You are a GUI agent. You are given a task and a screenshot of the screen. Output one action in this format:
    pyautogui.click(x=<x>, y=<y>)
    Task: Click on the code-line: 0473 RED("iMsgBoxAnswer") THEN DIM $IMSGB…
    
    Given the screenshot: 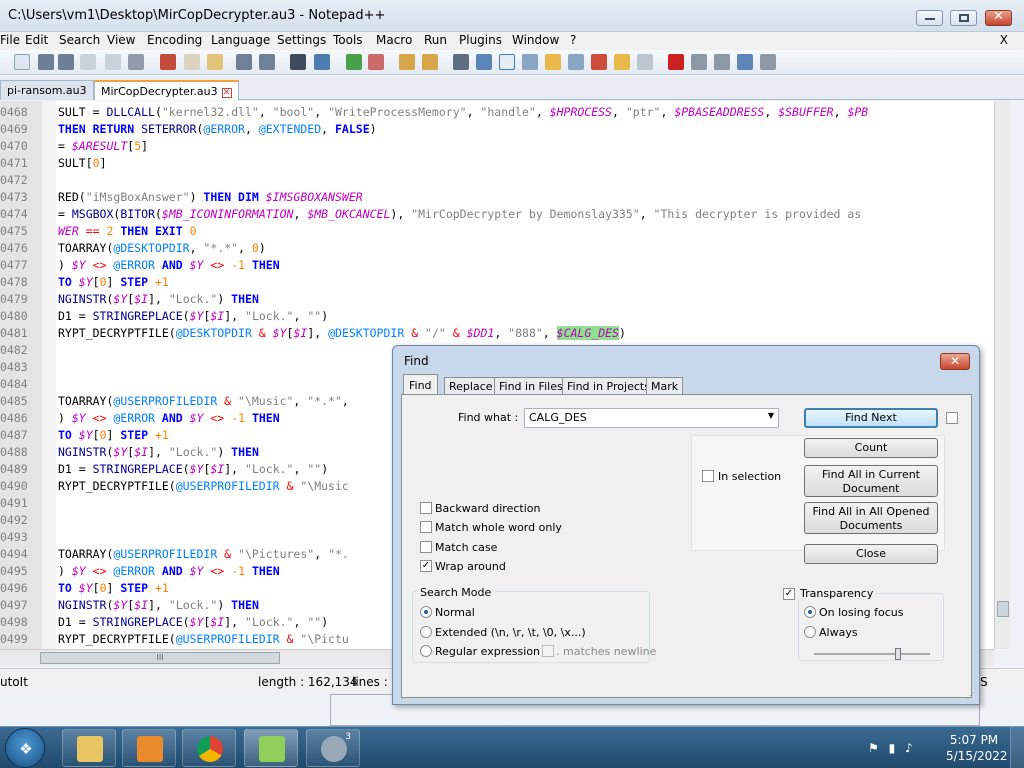 What is the action you would take?
    pyautogui.click(x=497, y=197)
    